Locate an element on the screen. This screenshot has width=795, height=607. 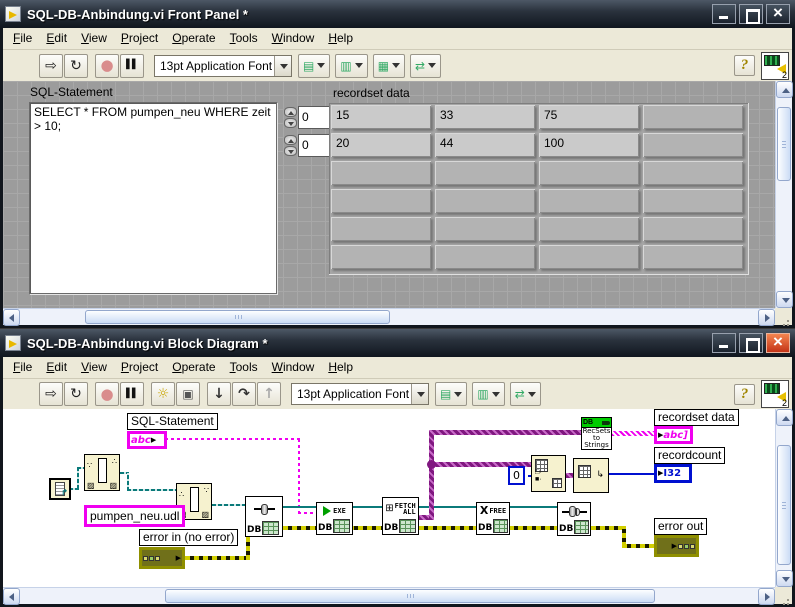
toolbar-resize-objects-dropdown: ▦ is located at coordinates (389, 65).